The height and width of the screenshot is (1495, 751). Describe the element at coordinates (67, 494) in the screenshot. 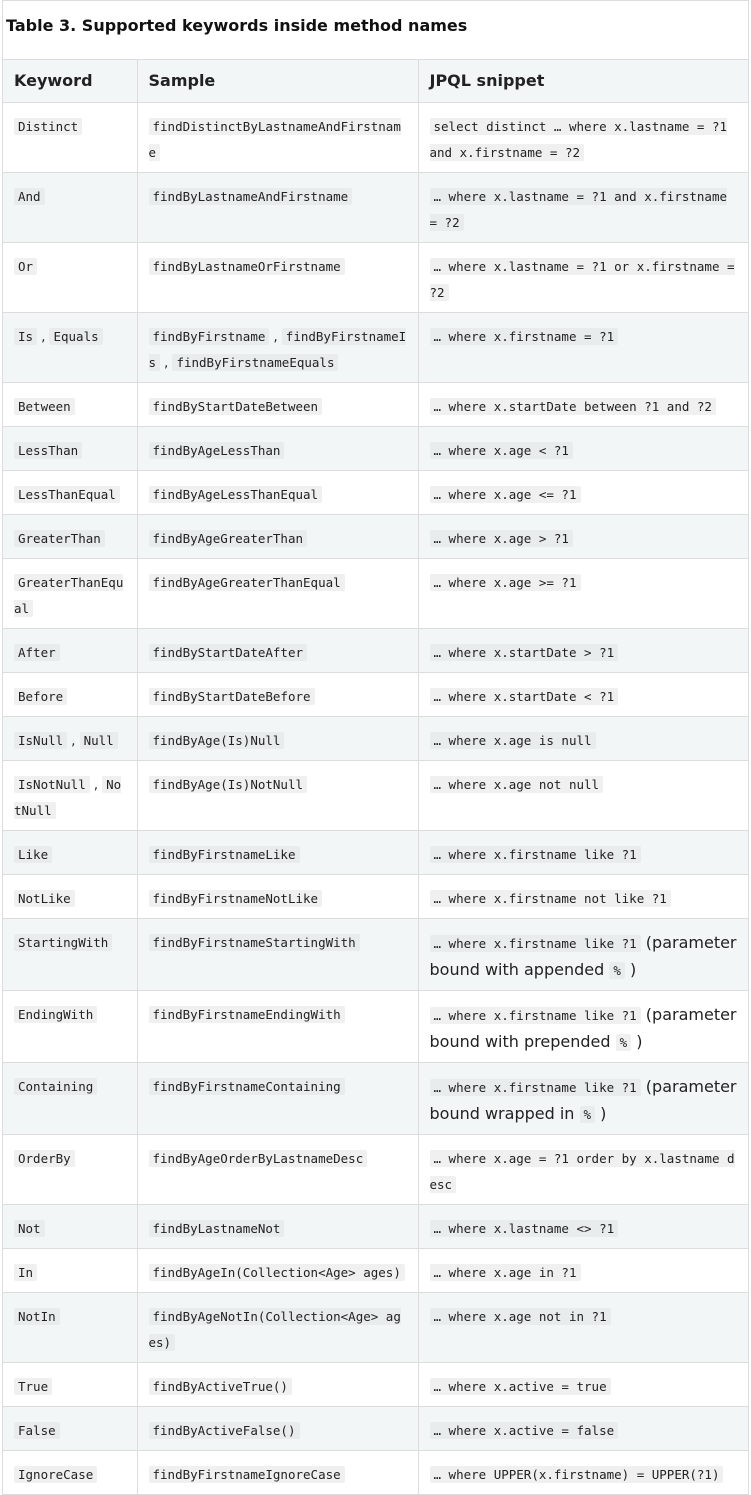

I see `keyword-code: LessThanEqual` at that location.